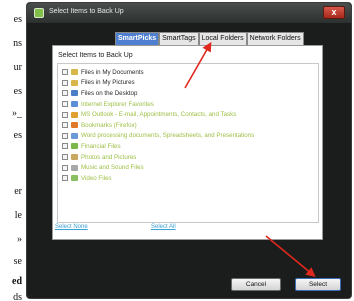 The height and width of the screenshot is (301, 354). What do you see at coordinates (74, 157) in the screenshot?
I see `photo-icon` at bounding box center [74, 157].